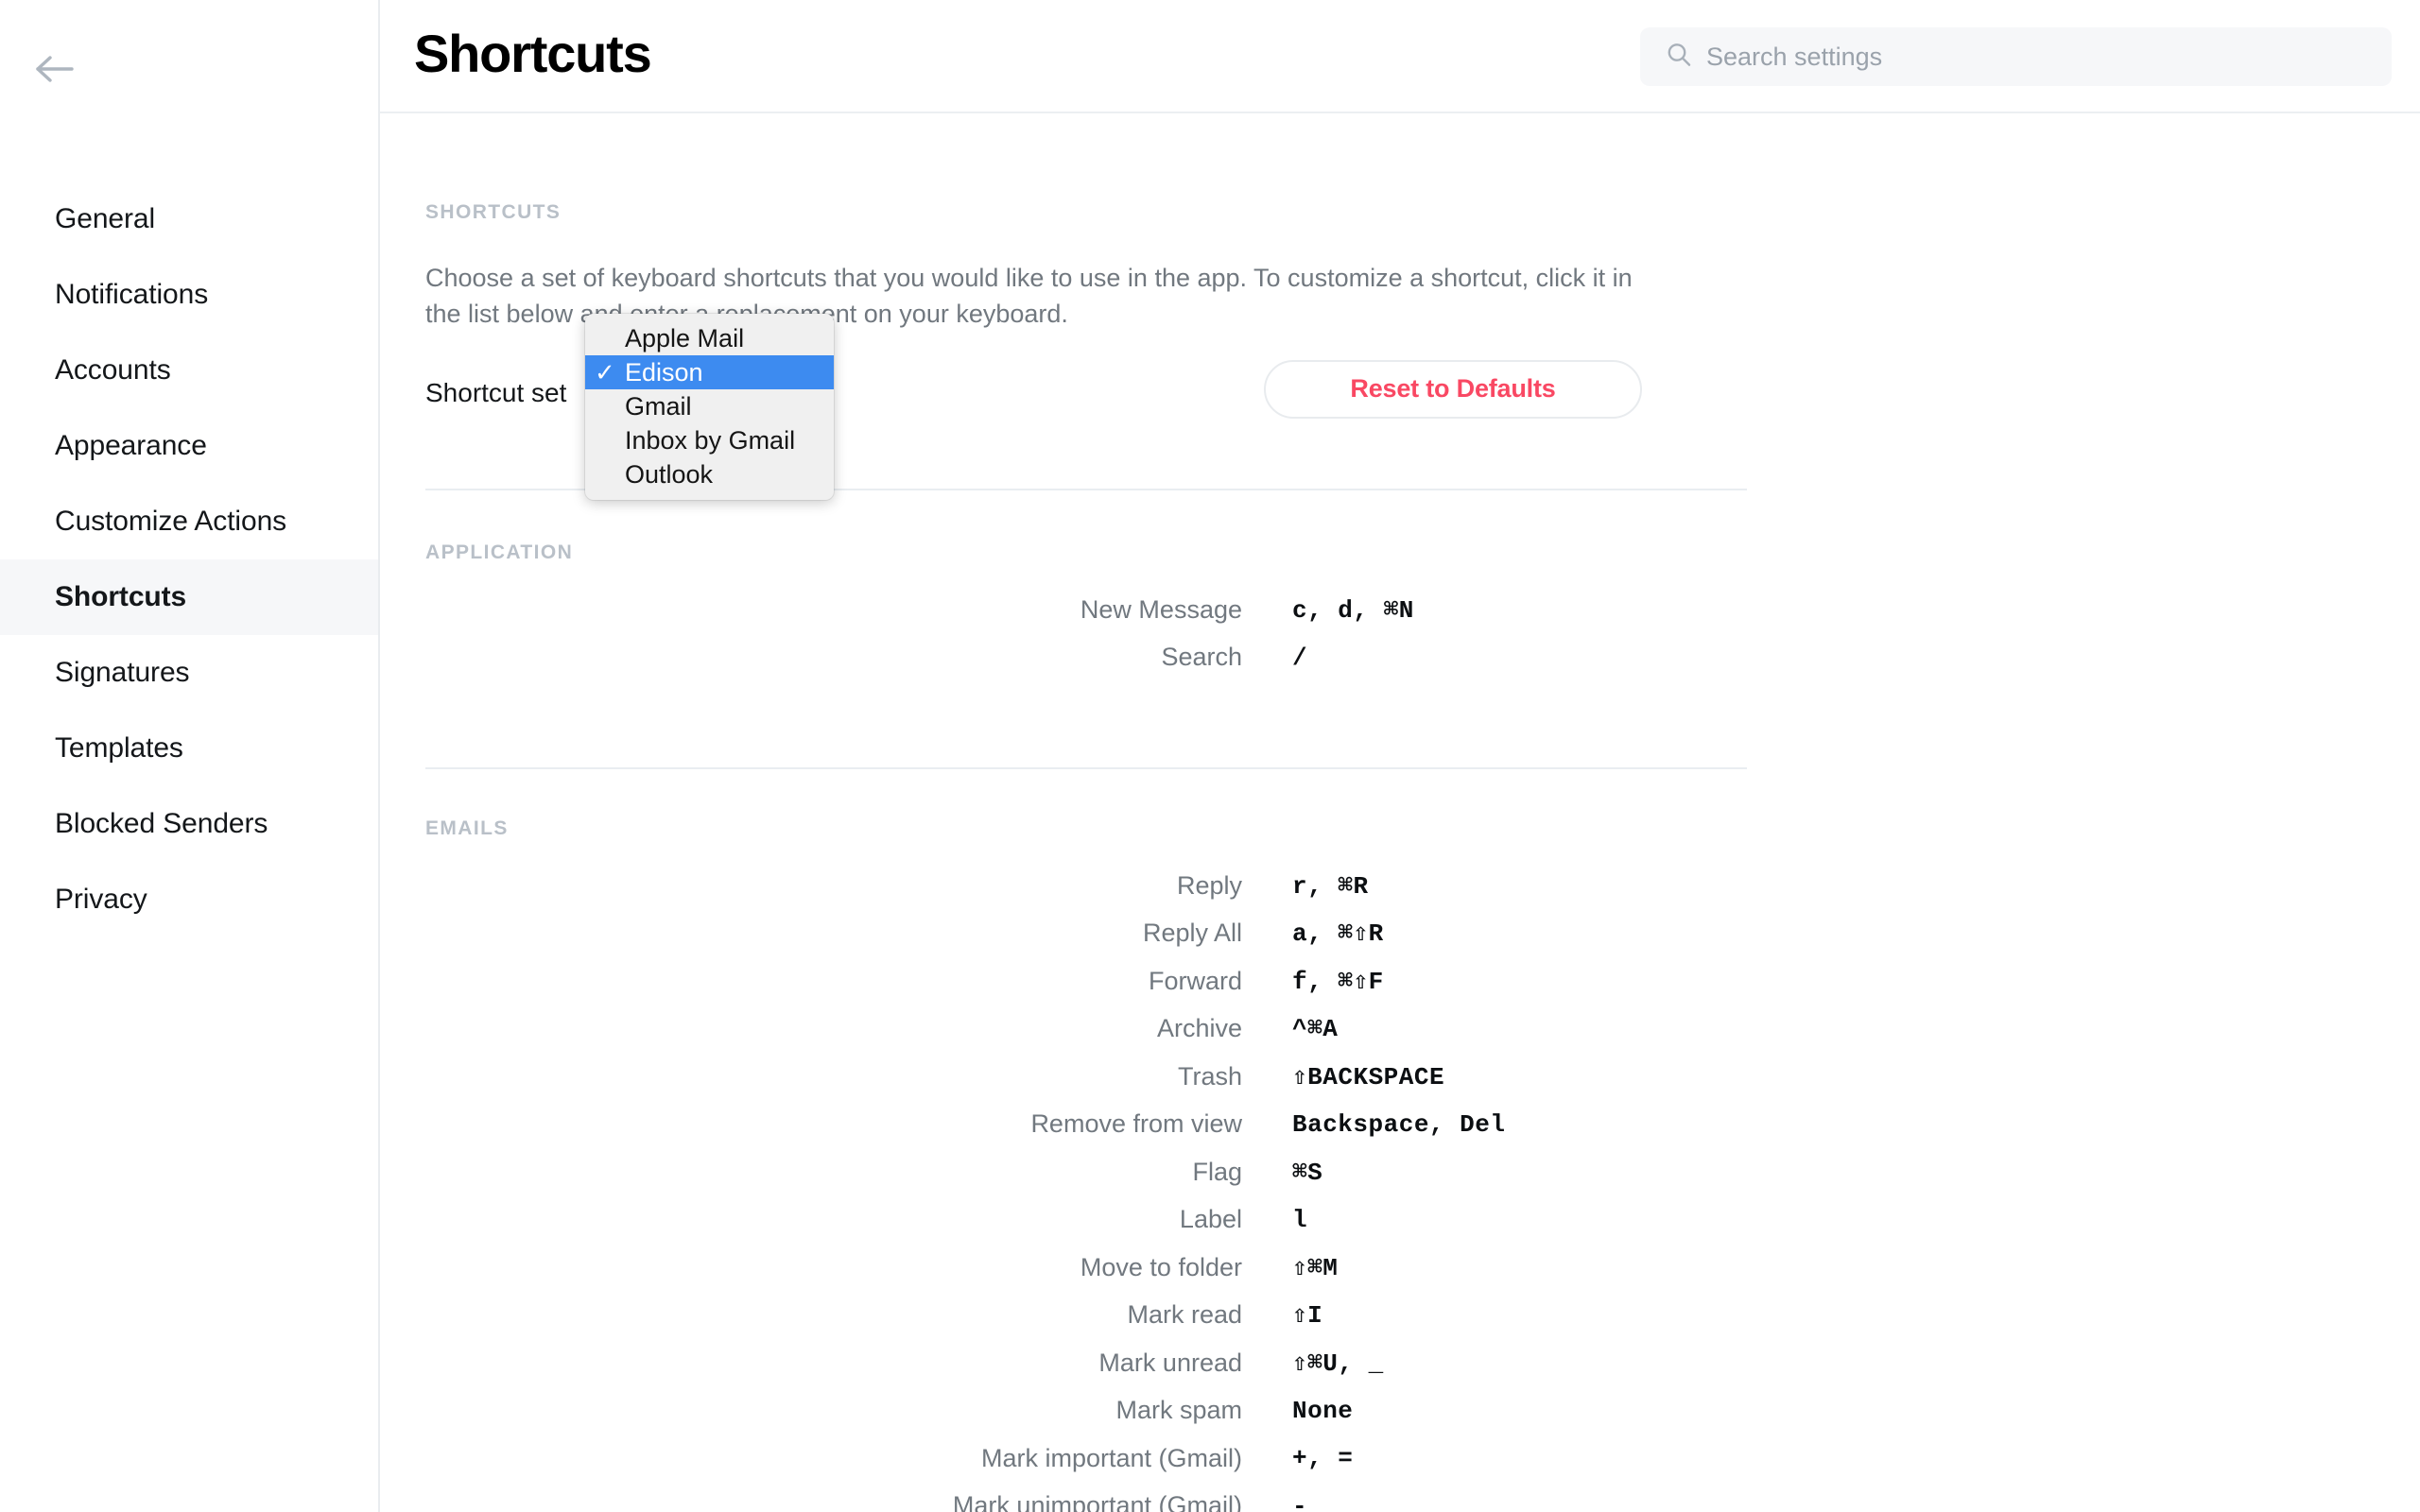 The height and width of the screenshot is (1512, 2420). Describe the element at coordinates (189, 219) in the screenshot. I see `sidebar-item-general: General` at that location.